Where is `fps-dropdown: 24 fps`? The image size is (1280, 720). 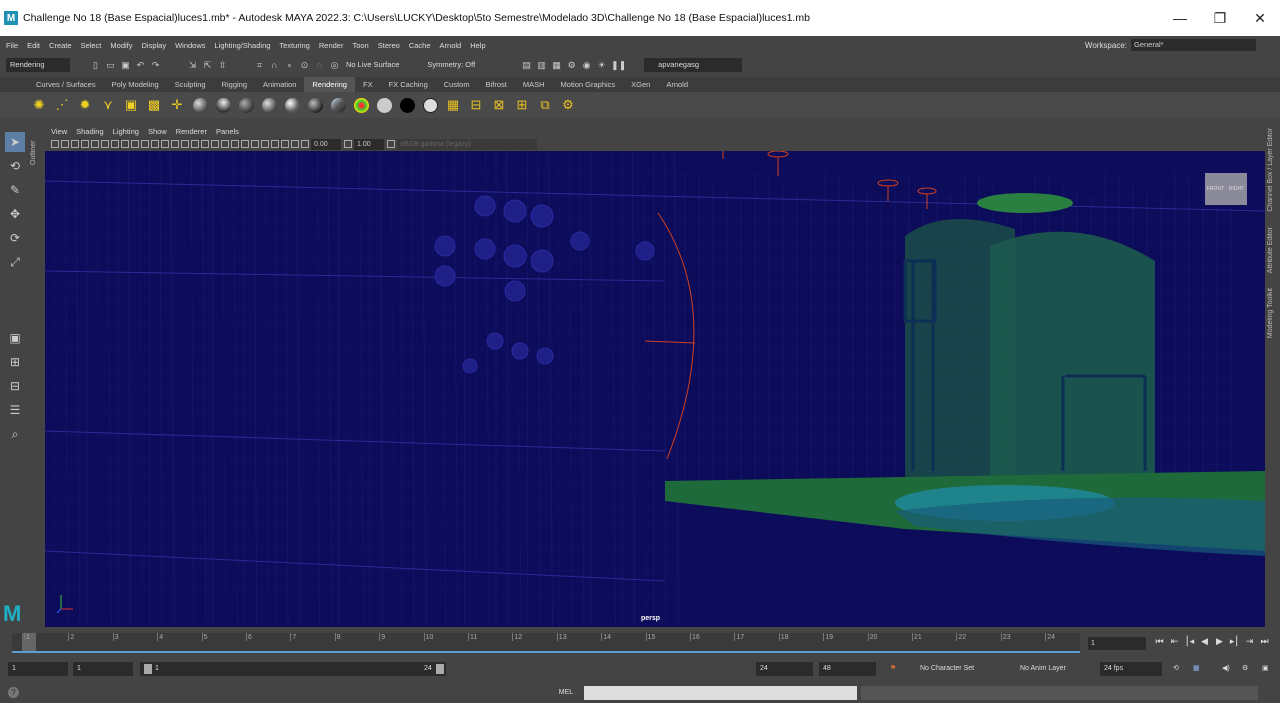
fps-dropdown: 24 fps is located at coordinates (1131, 669).